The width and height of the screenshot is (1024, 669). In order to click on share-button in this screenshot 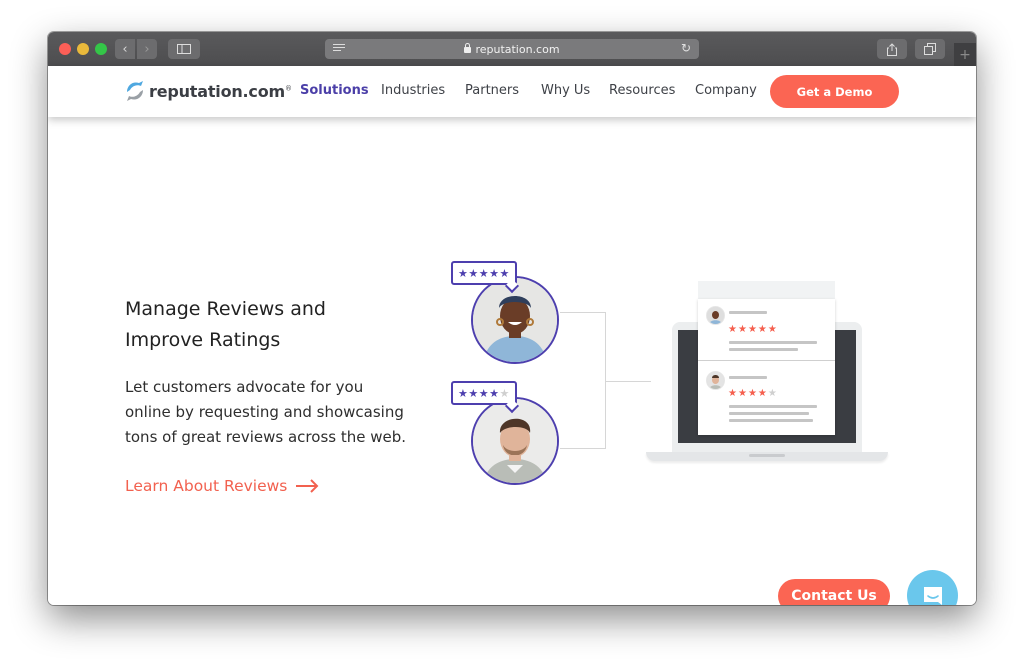, I will do `click(892, 49)`.